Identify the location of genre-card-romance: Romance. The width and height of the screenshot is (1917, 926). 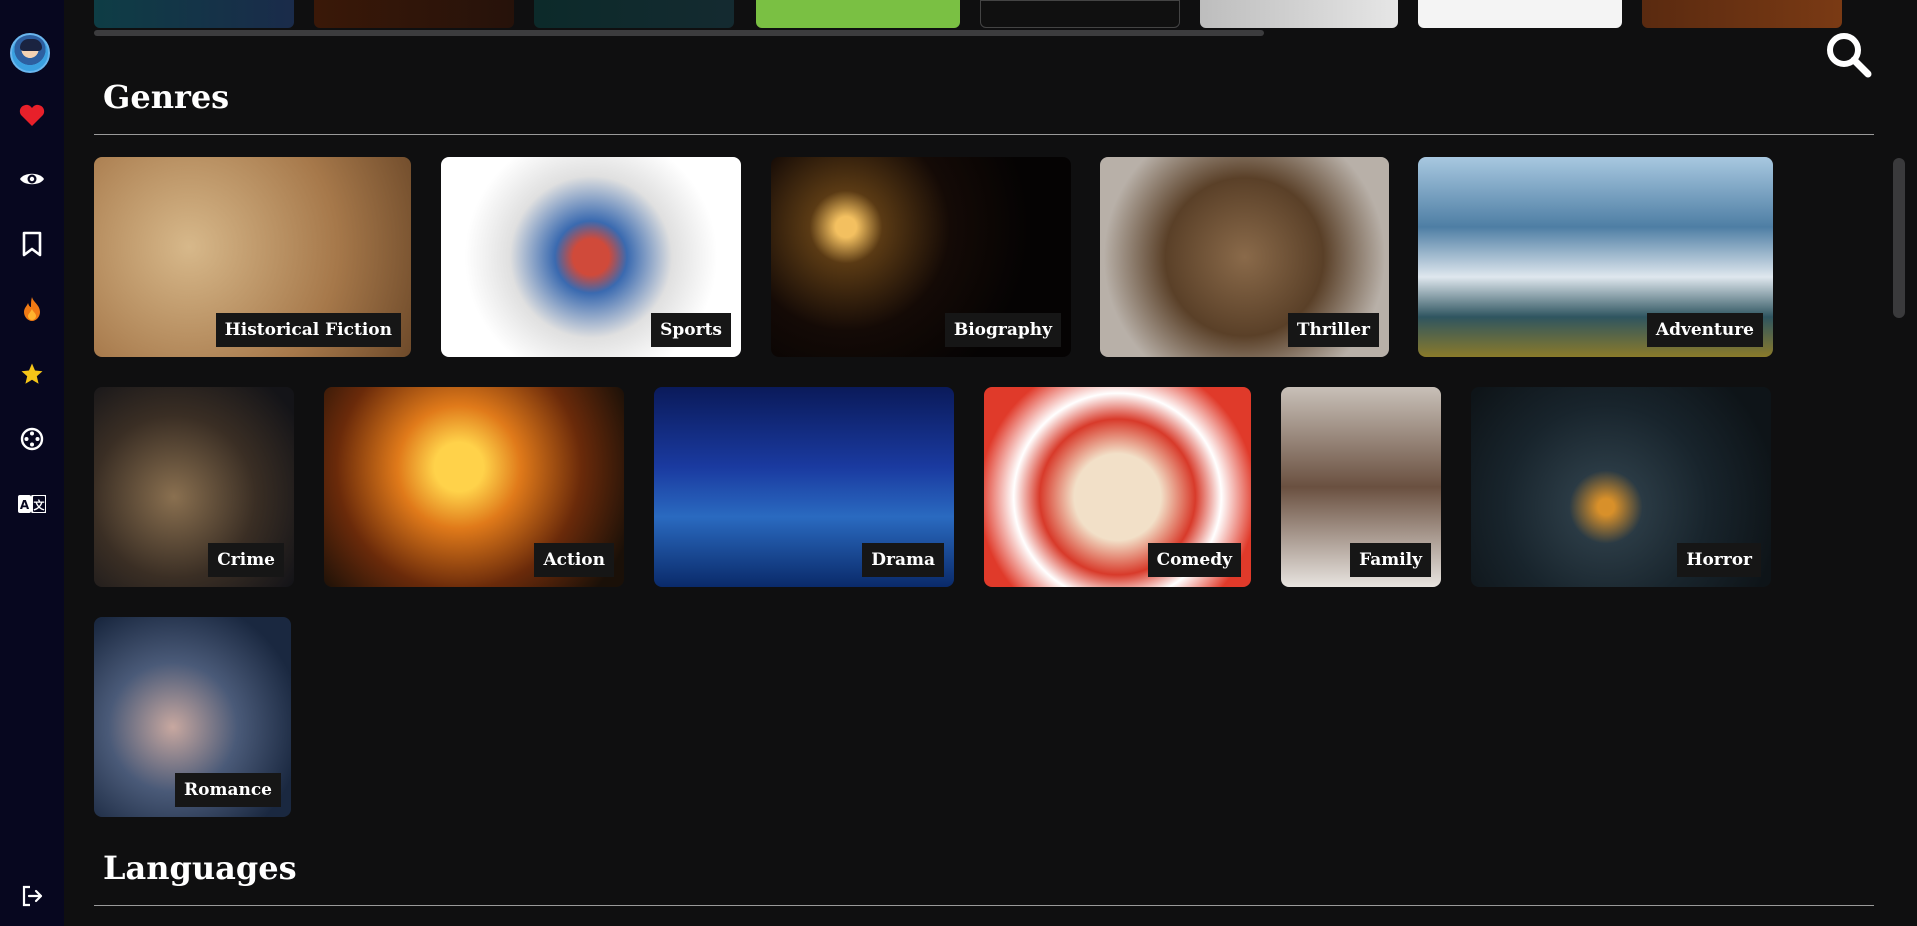
(192, 717).